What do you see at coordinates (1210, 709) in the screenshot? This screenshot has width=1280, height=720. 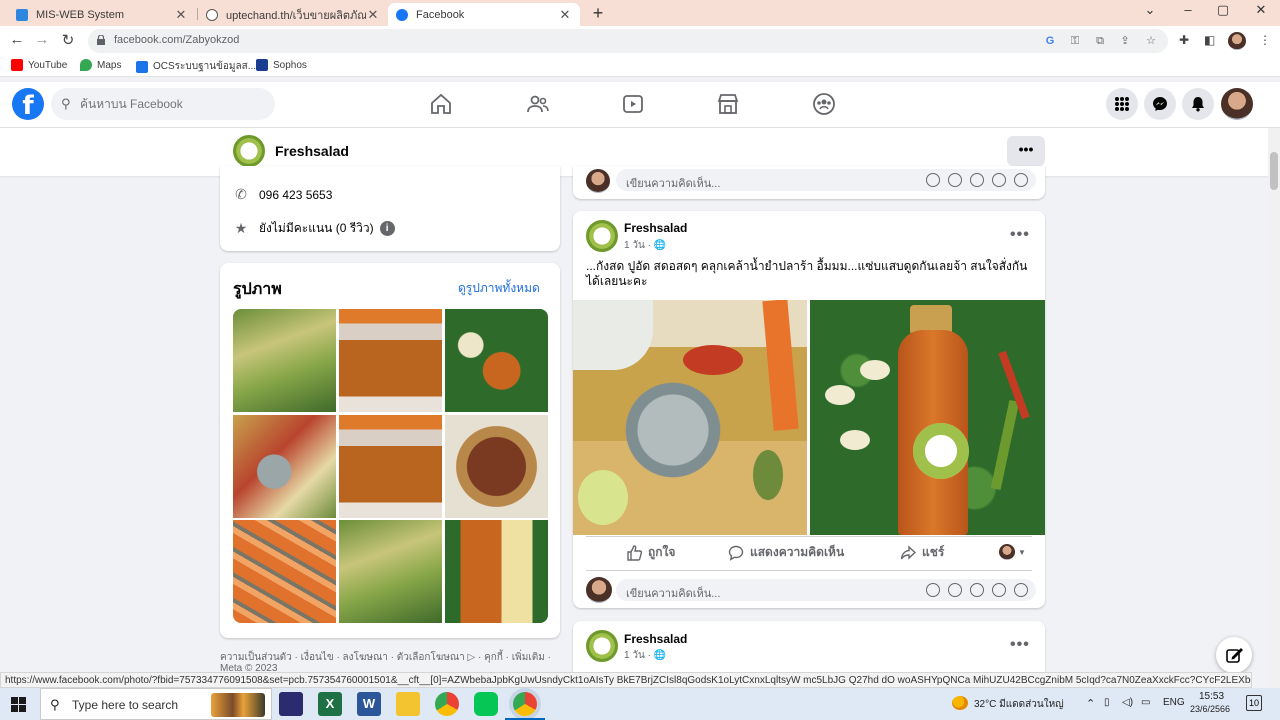 I see `taskbar-date: 23/6/2566` at bounding box center [1210, 709].